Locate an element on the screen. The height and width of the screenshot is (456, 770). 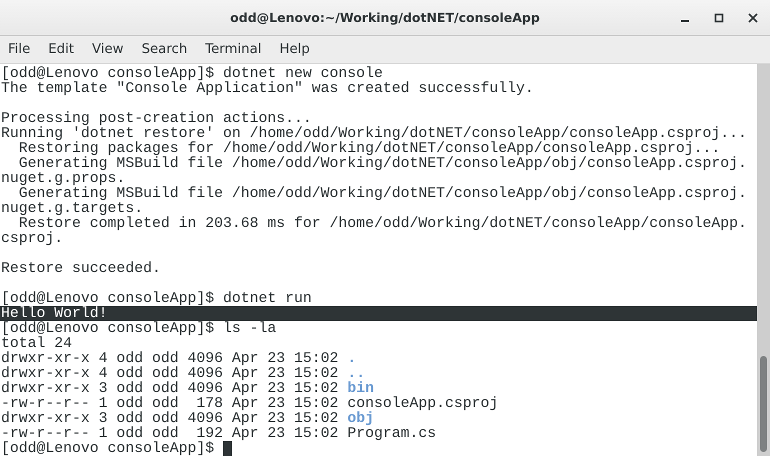
directory-name: . is located at coordinates (351, 358).